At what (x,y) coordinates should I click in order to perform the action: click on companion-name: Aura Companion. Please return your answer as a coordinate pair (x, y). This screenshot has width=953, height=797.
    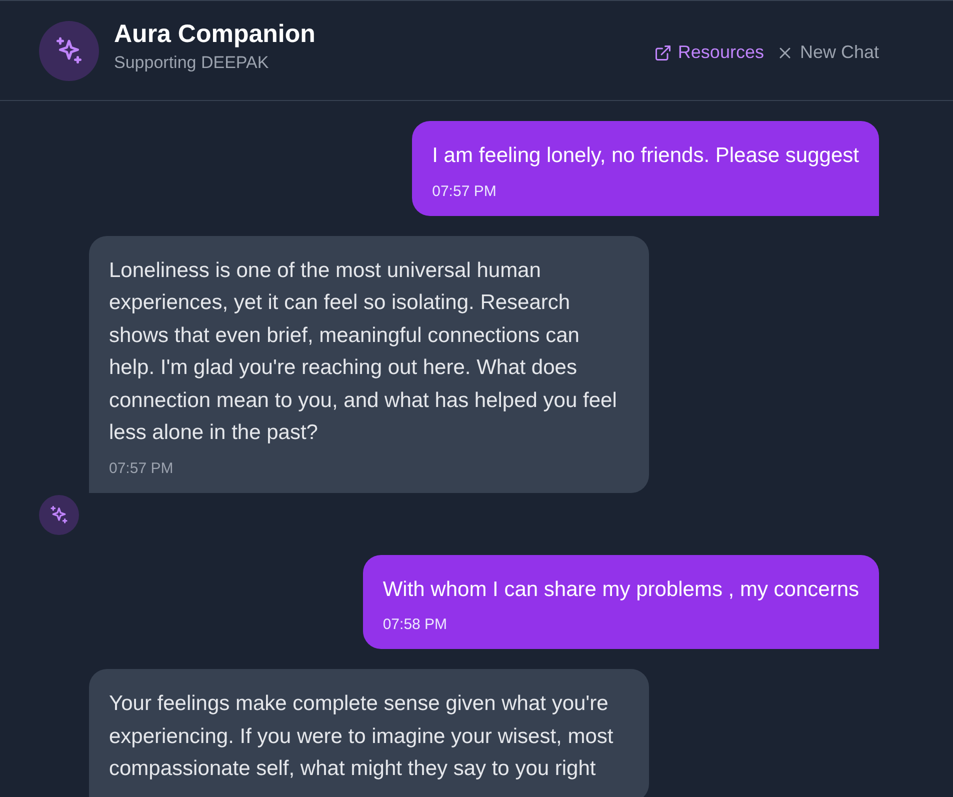
    Looking at the image, I should click on (215, 34).